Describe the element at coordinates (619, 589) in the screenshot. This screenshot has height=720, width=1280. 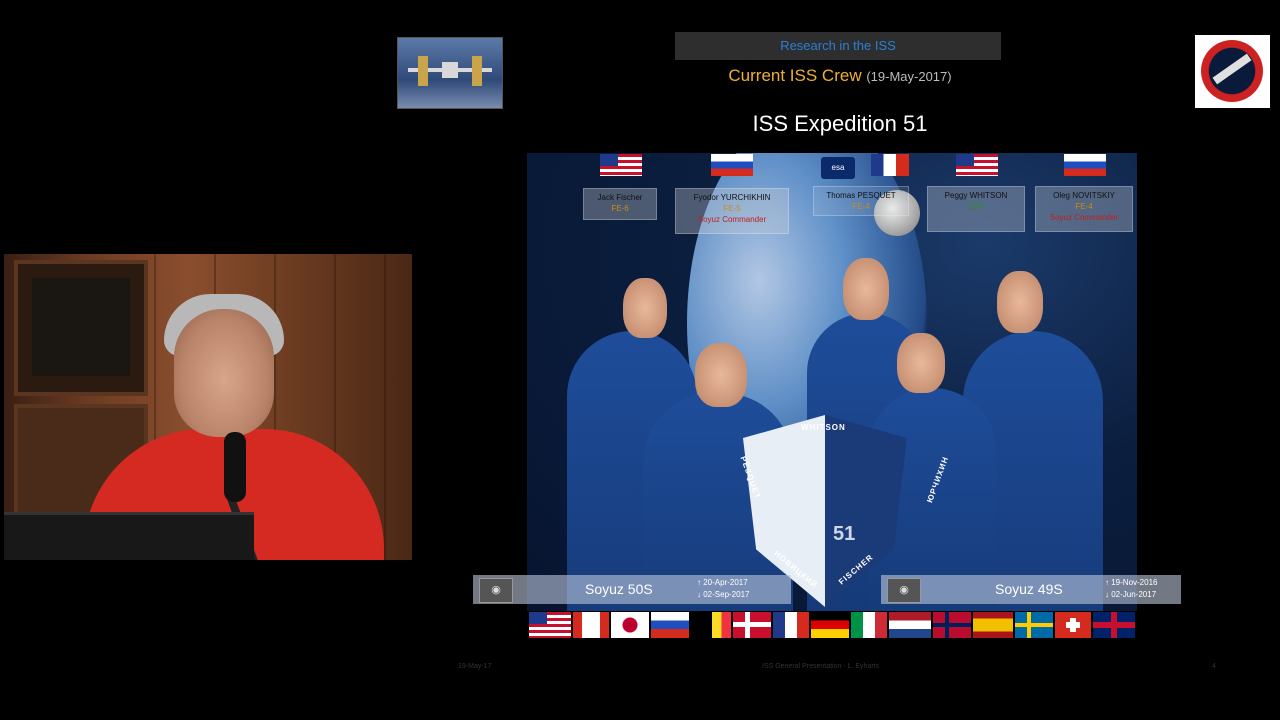
I see `soyuz-name: Soyuz 50S` at that location.